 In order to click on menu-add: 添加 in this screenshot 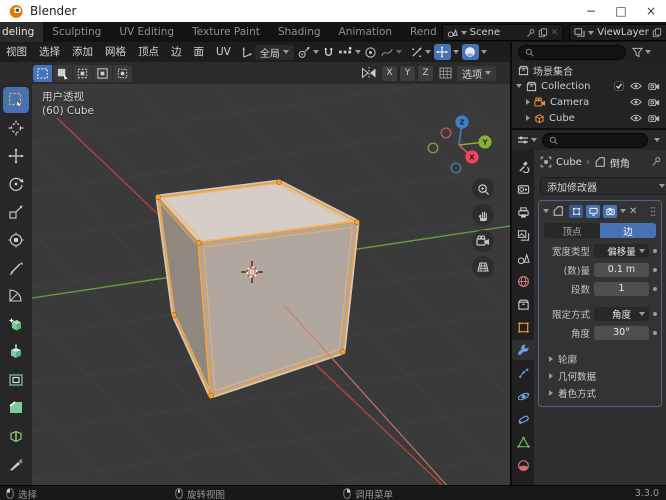, I will do `click(82, 52)`.